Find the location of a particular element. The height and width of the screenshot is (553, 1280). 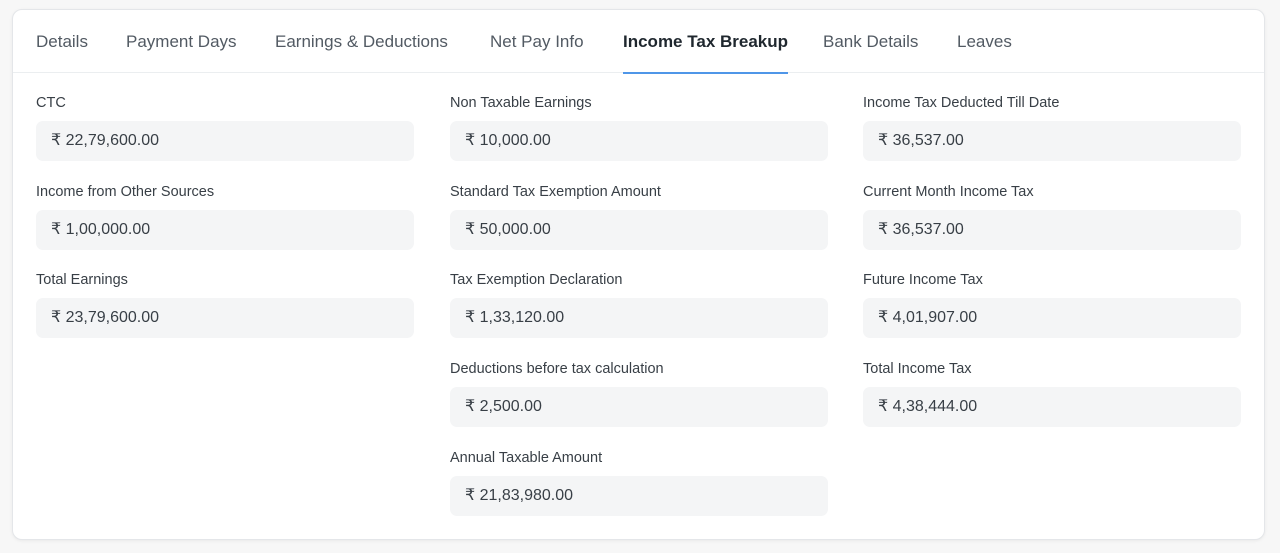

field-future-income-tax: Future Income Tax ₹ 4,01,907.00 is located at coordinates (1052, 304).